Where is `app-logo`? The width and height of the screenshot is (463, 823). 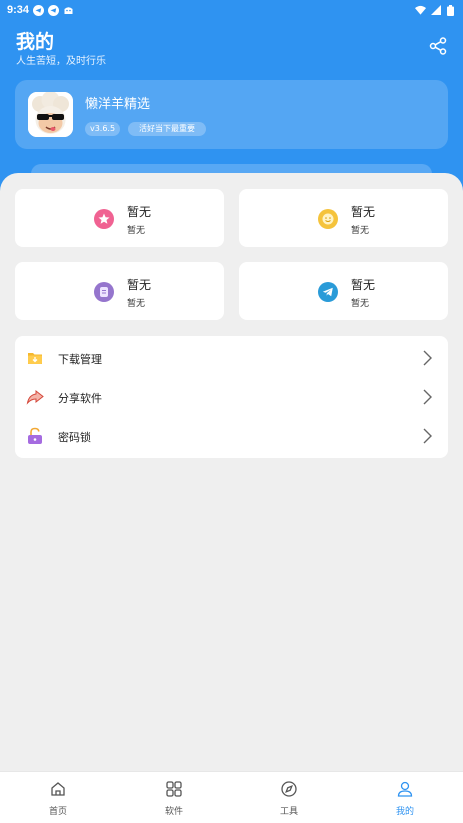
app-logo is located at coordinates (50, 114).